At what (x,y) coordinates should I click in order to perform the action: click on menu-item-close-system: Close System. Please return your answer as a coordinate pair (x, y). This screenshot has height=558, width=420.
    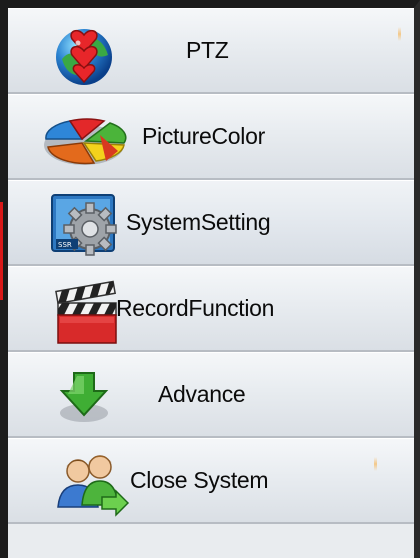
    Looking at the image, I should click on (211, 481).